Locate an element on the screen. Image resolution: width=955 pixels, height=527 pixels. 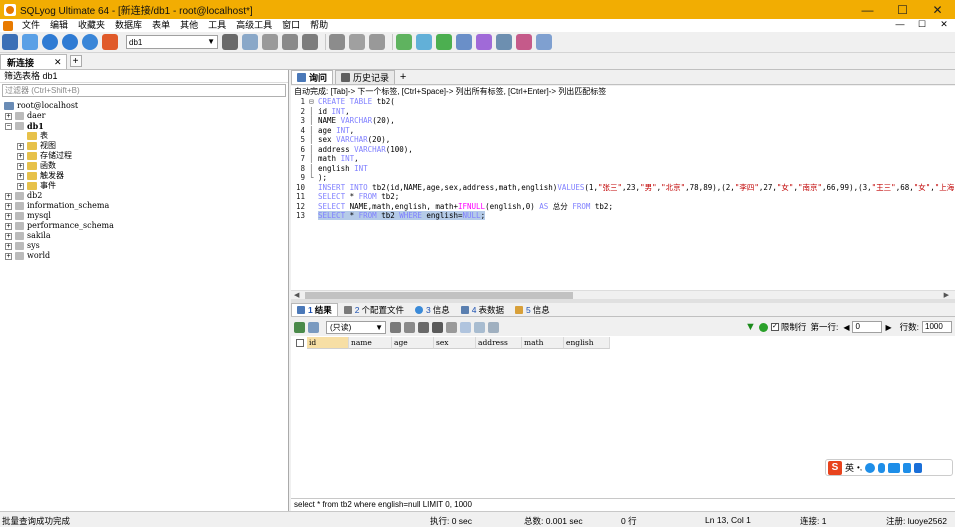
menu-other: 其他 is located at coordinates (189, 25).